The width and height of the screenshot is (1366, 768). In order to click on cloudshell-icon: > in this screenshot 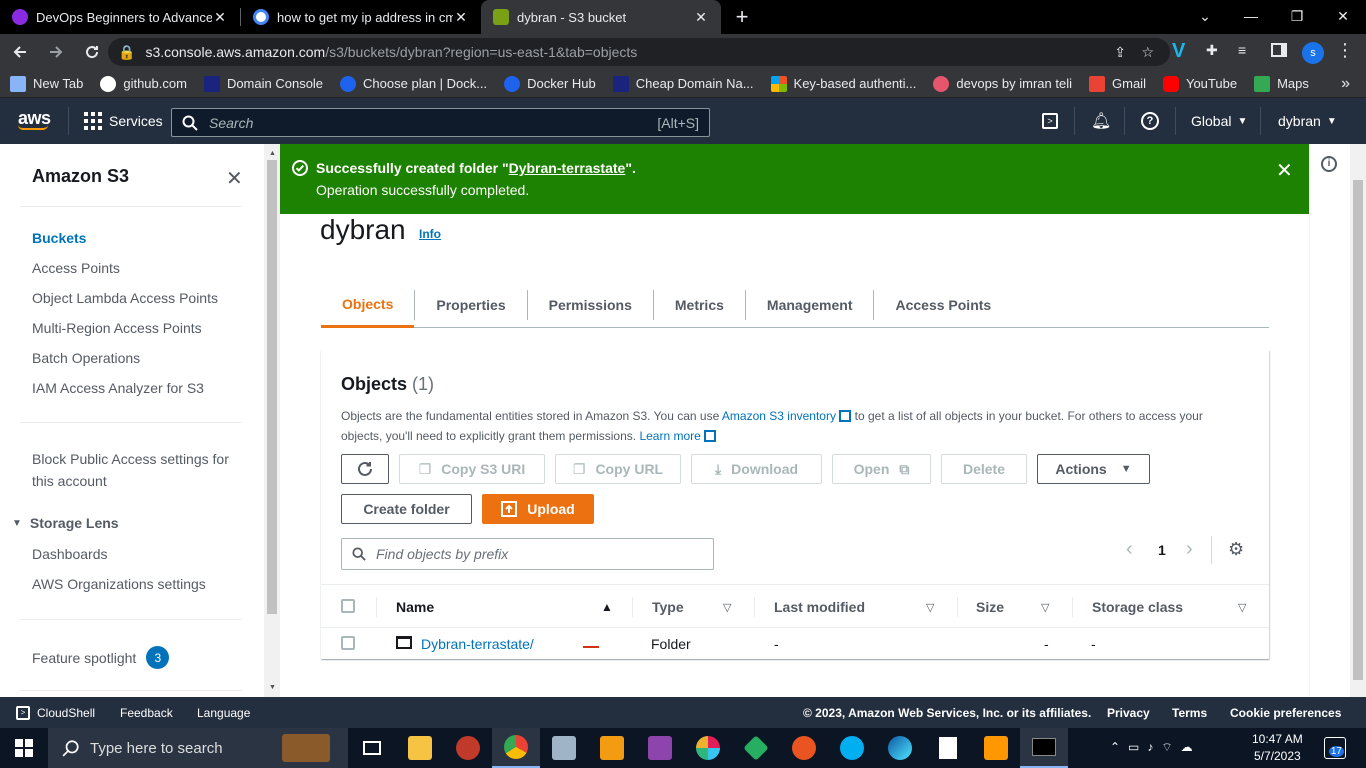, I will do `click(1050, 121)`.